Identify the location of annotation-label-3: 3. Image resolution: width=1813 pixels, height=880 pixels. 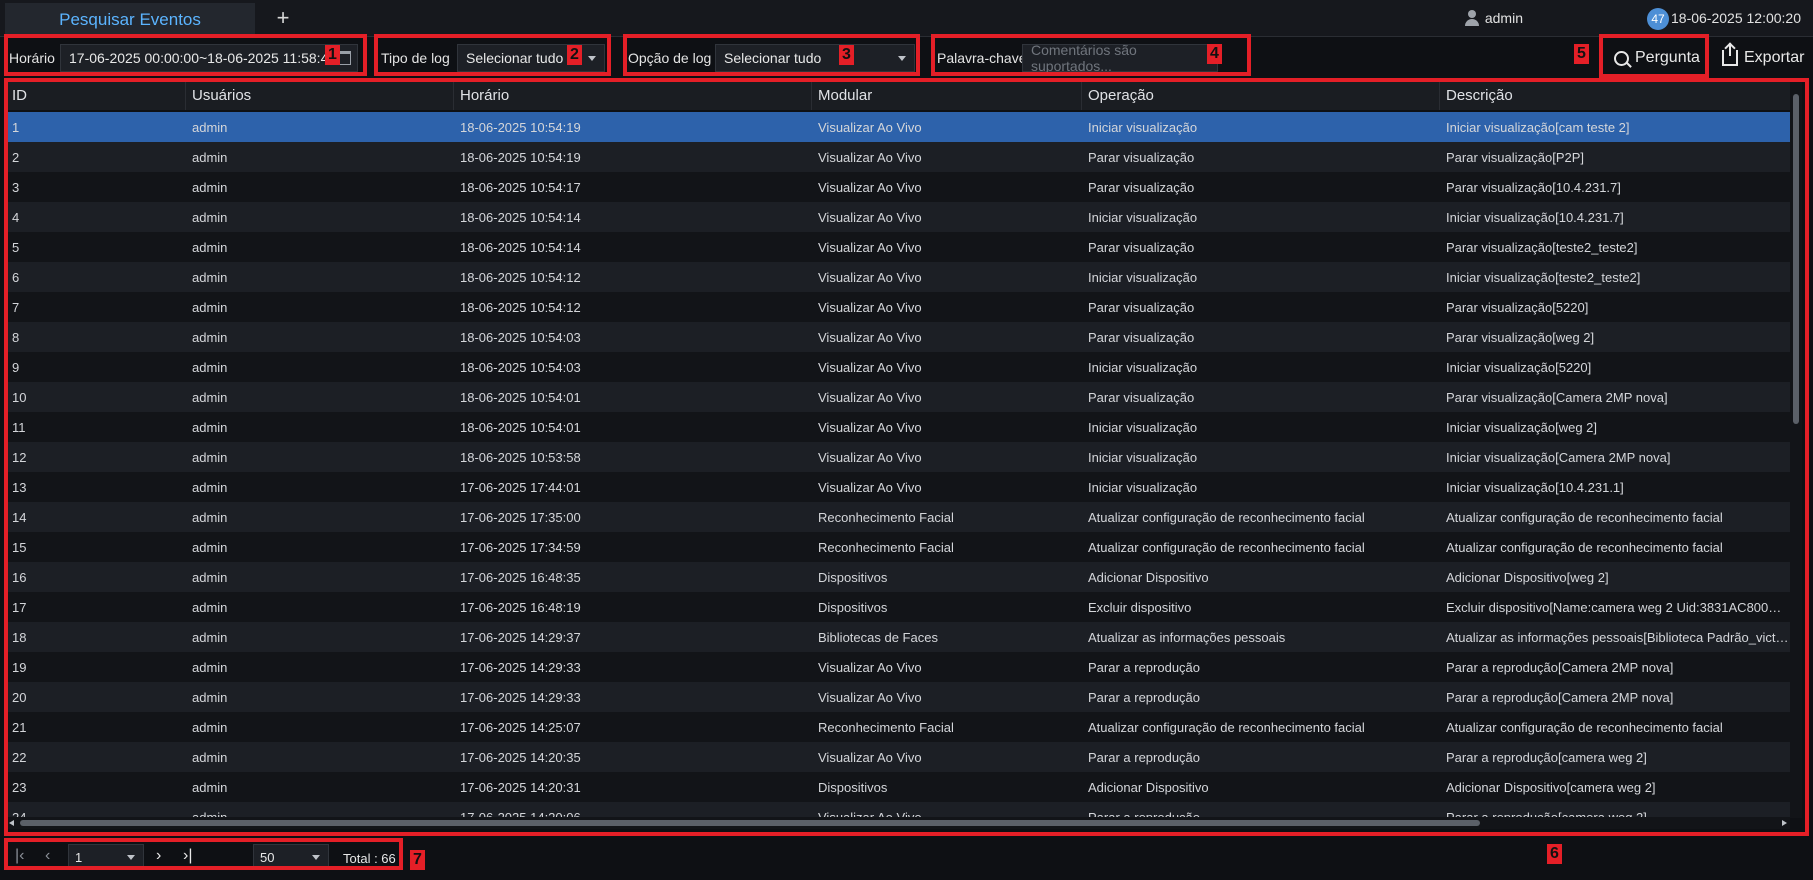
(846, 55).